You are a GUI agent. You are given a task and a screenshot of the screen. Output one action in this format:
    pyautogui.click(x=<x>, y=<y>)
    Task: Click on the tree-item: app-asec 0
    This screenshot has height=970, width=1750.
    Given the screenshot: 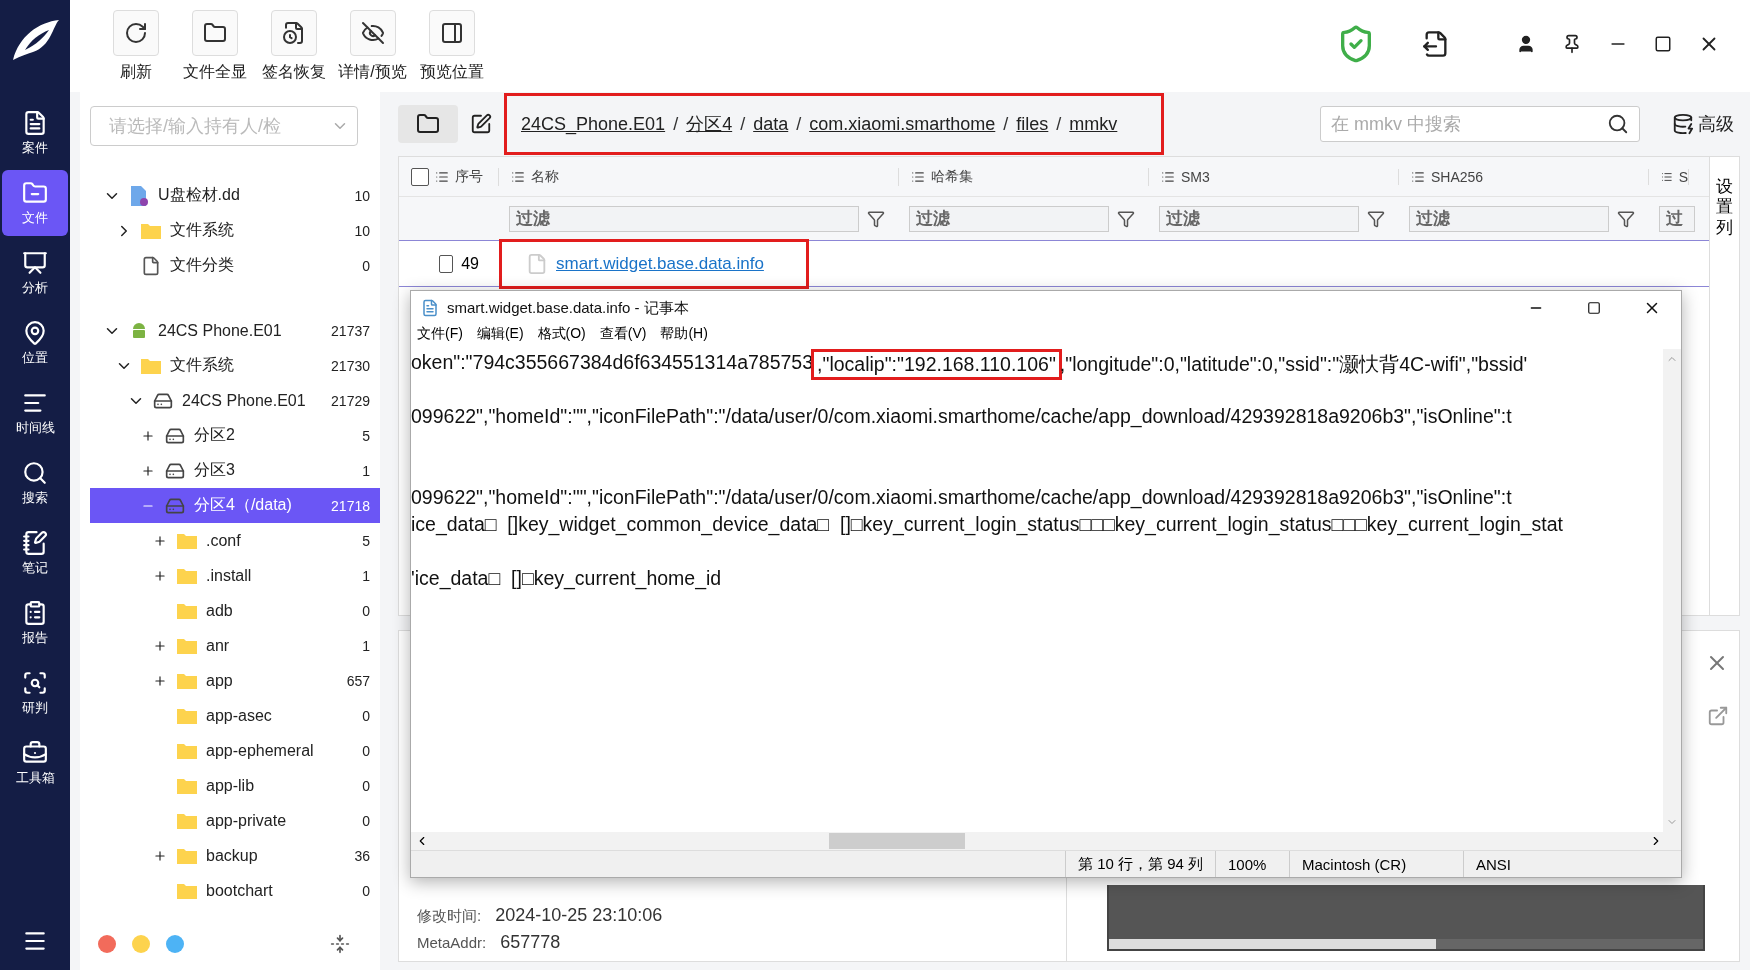 What is the action you would take?
    pyautogui.click(x=235, y=715)
    